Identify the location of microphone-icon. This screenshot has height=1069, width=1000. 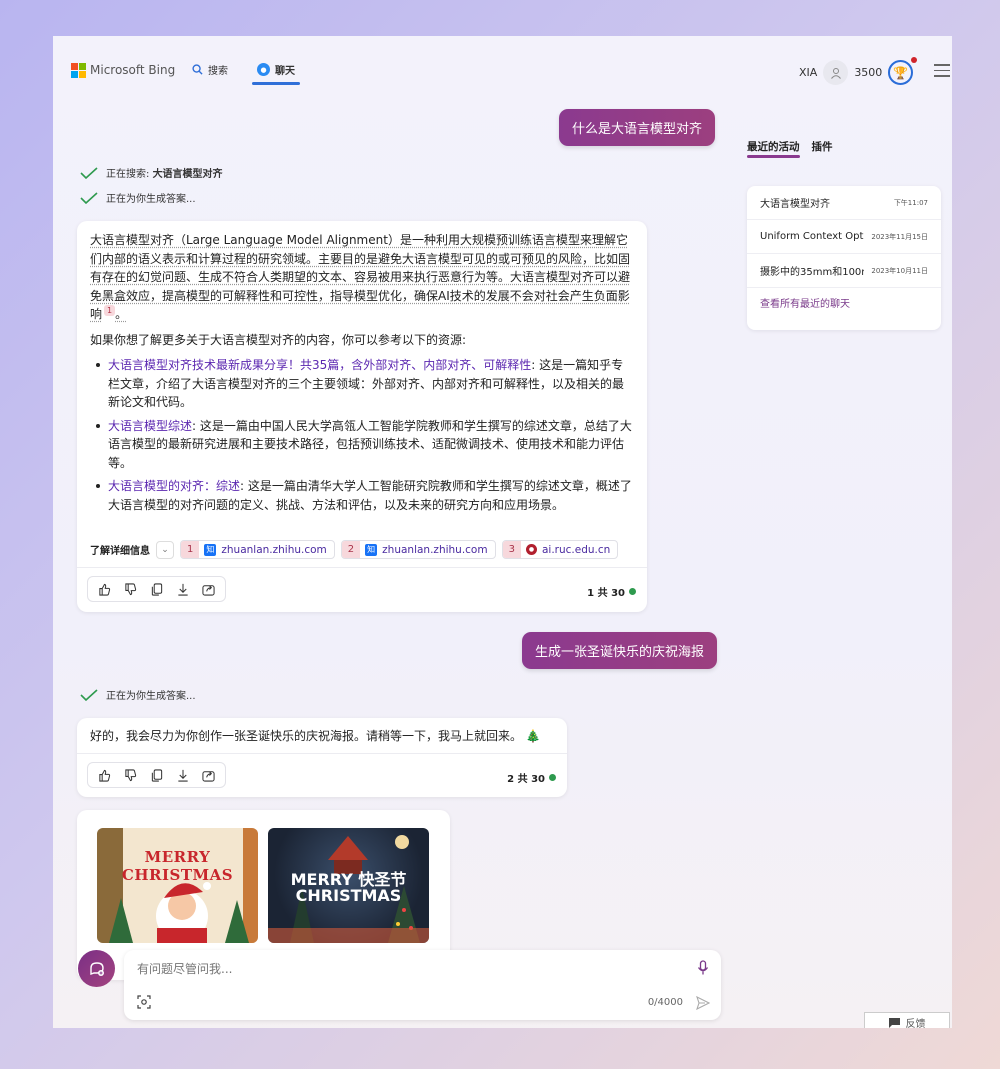
(703, 970).